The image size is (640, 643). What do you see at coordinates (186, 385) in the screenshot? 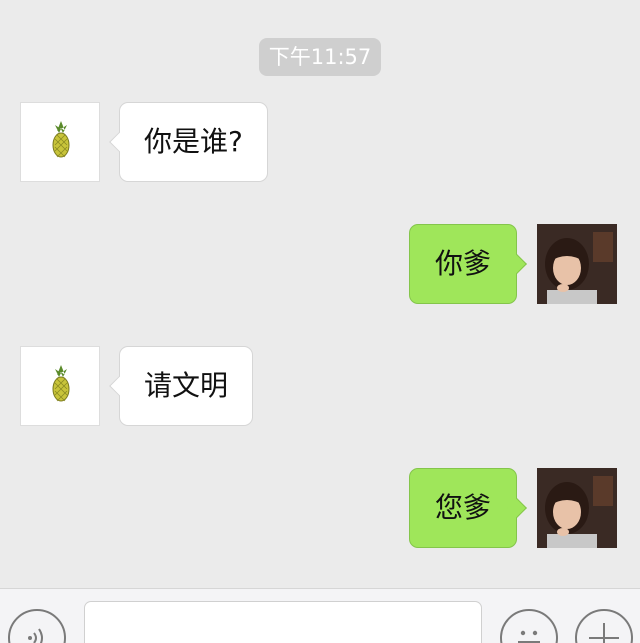
I see `message-text: 请文明` at bounding box center [186, 385].